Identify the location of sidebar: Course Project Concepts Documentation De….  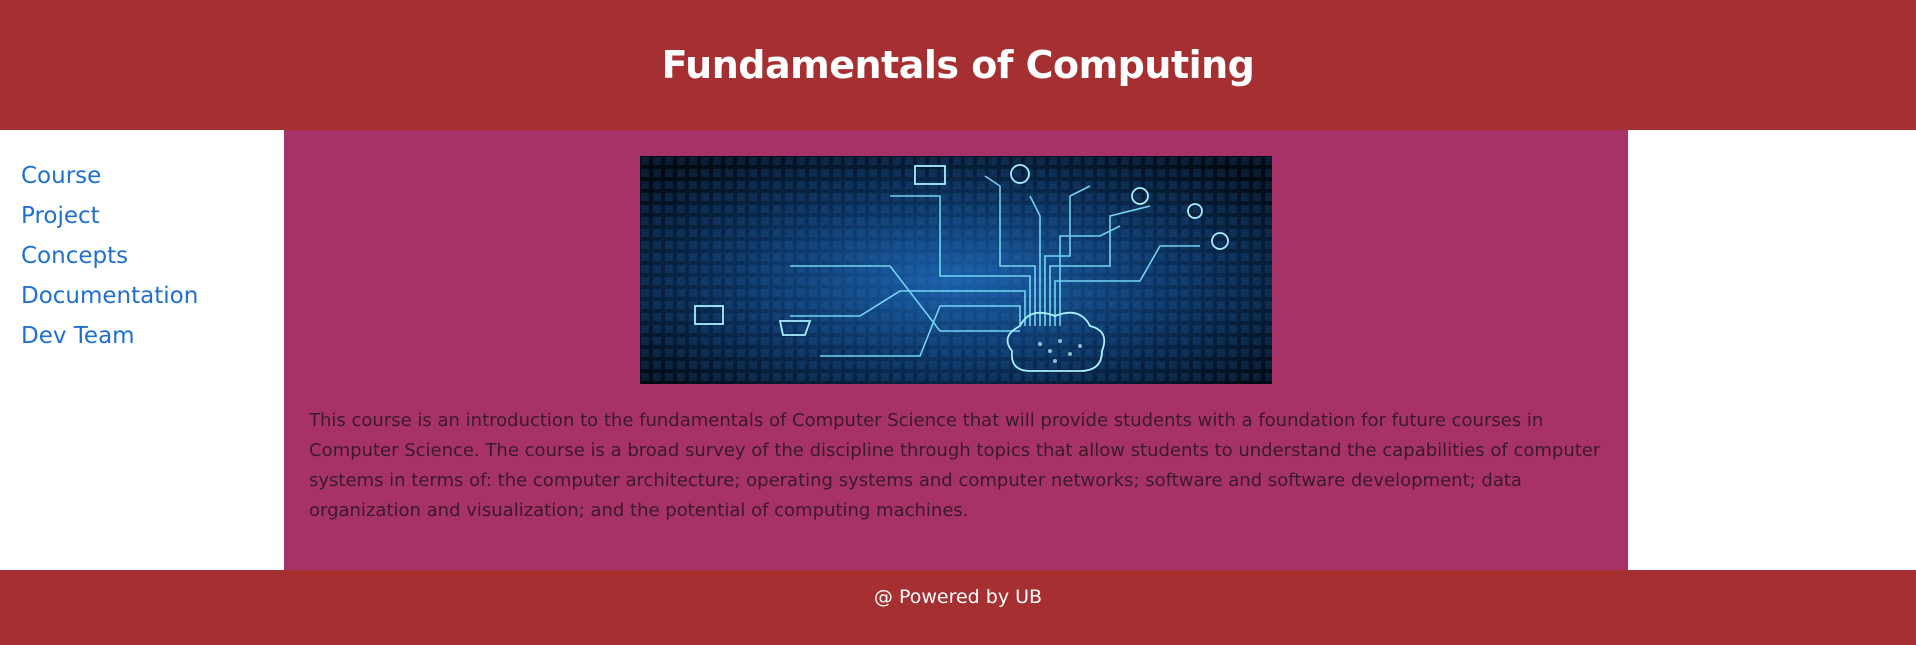
(142, 350).